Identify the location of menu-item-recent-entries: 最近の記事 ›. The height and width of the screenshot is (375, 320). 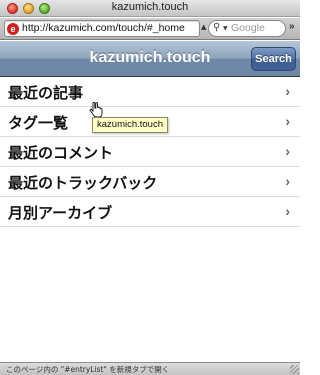
(150, 92).